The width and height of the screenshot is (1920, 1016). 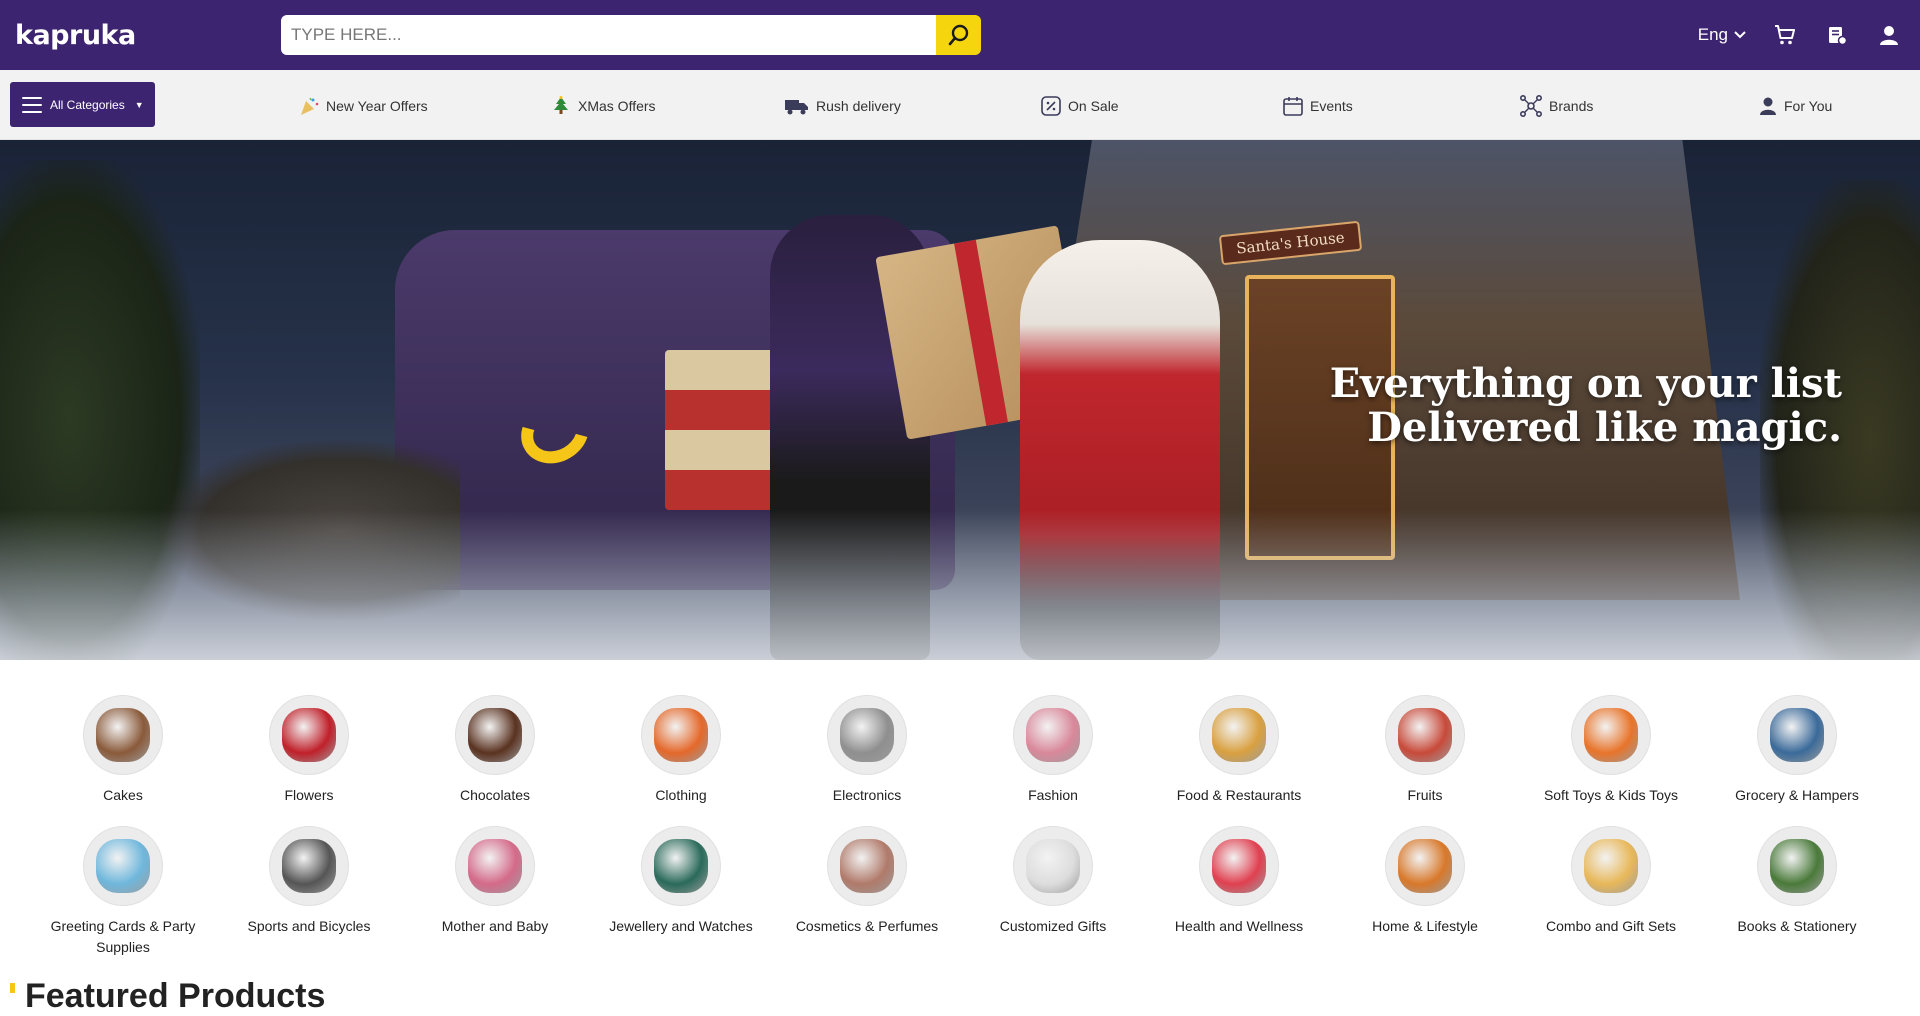 I want to click on account-button, so click(x=1889, y=35).